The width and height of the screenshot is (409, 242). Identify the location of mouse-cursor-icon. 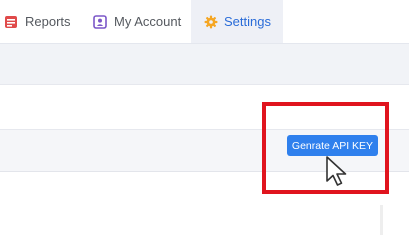
(336, 171).